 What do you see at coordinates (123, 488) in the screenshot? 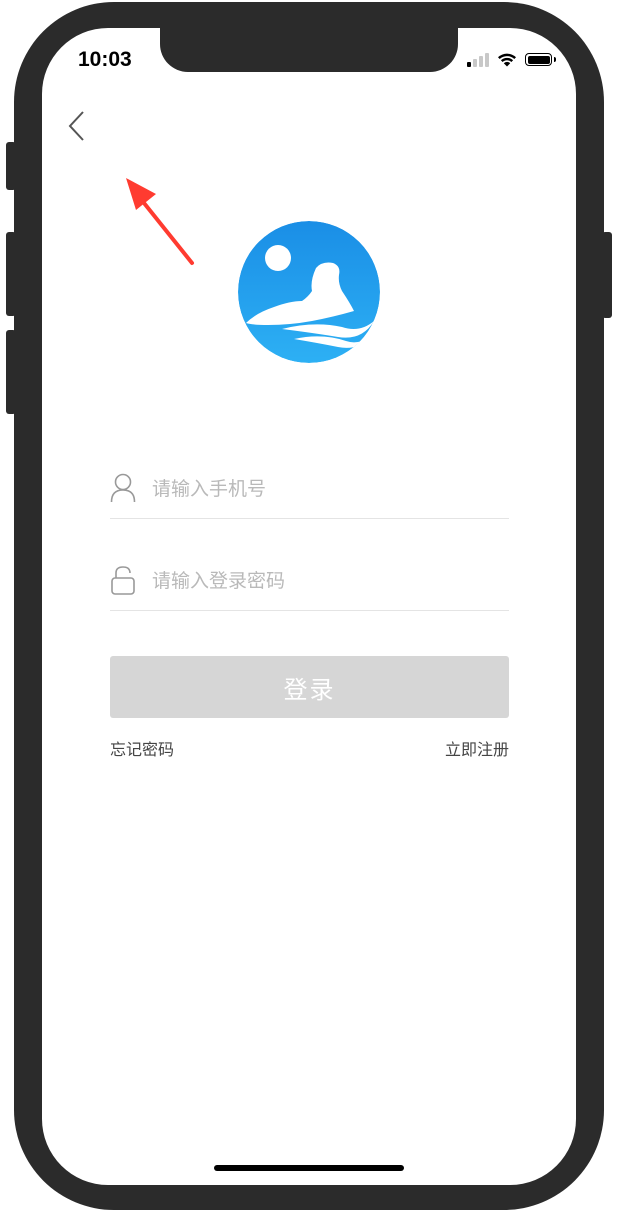
I see `user-icon` at bounding box center [123, 488].